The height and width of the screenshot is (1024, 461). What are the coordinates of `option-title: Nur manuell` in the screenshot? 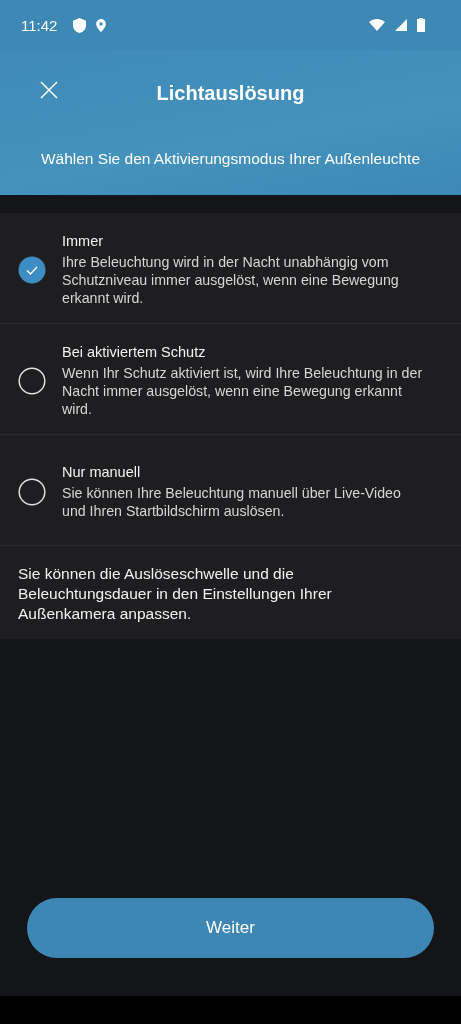 It's located at (102, 472).